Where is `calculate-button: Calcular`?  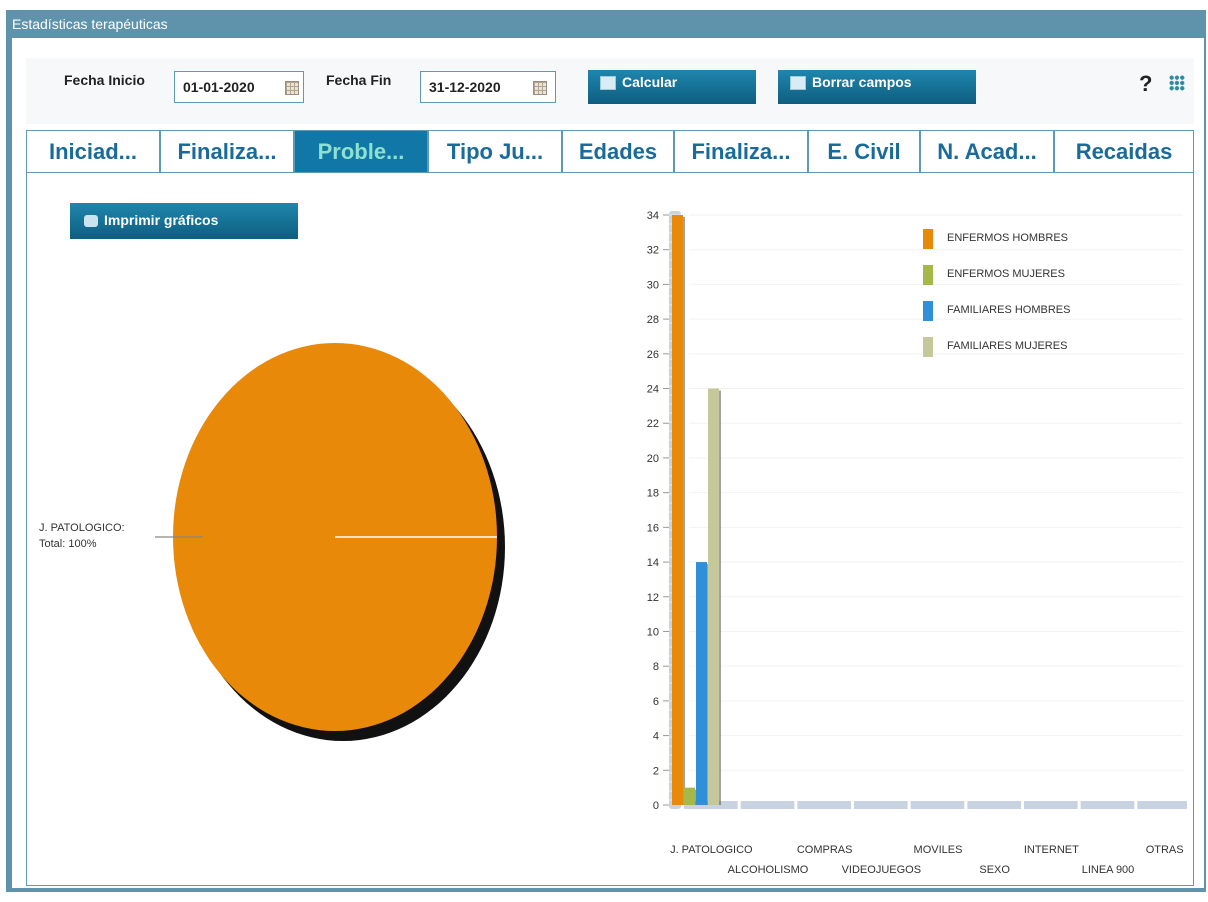 calculate-button: Calcular is located at coordinates (672, 87).